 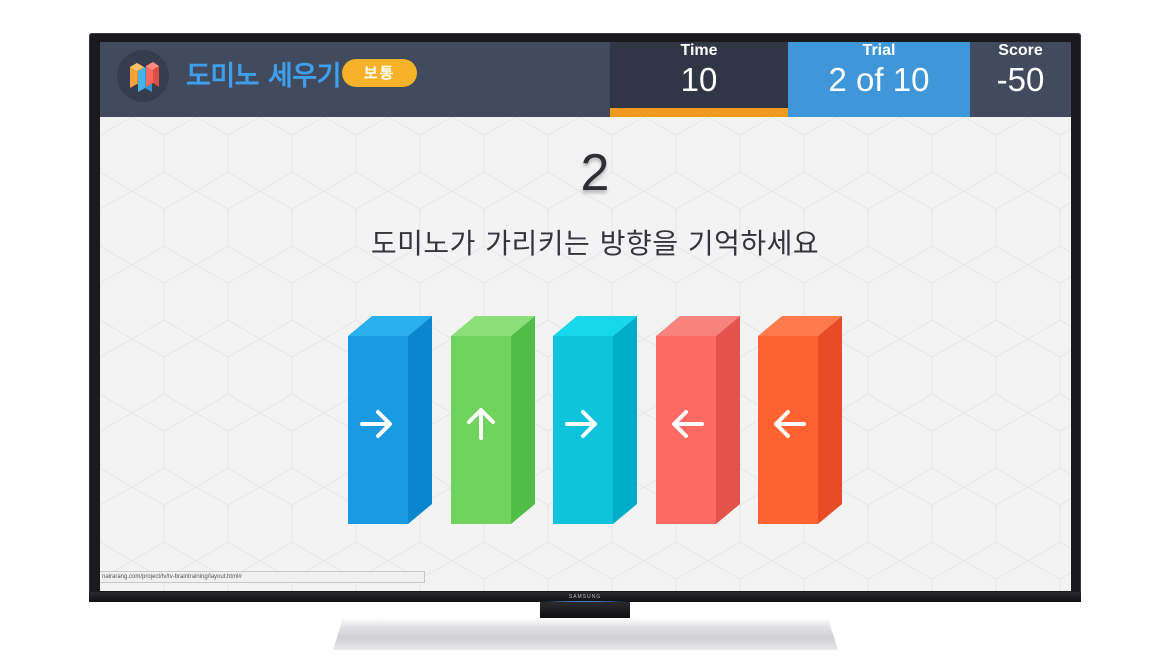 I want to click on difficulty-badge: 보통, so click(x=379, y=73).